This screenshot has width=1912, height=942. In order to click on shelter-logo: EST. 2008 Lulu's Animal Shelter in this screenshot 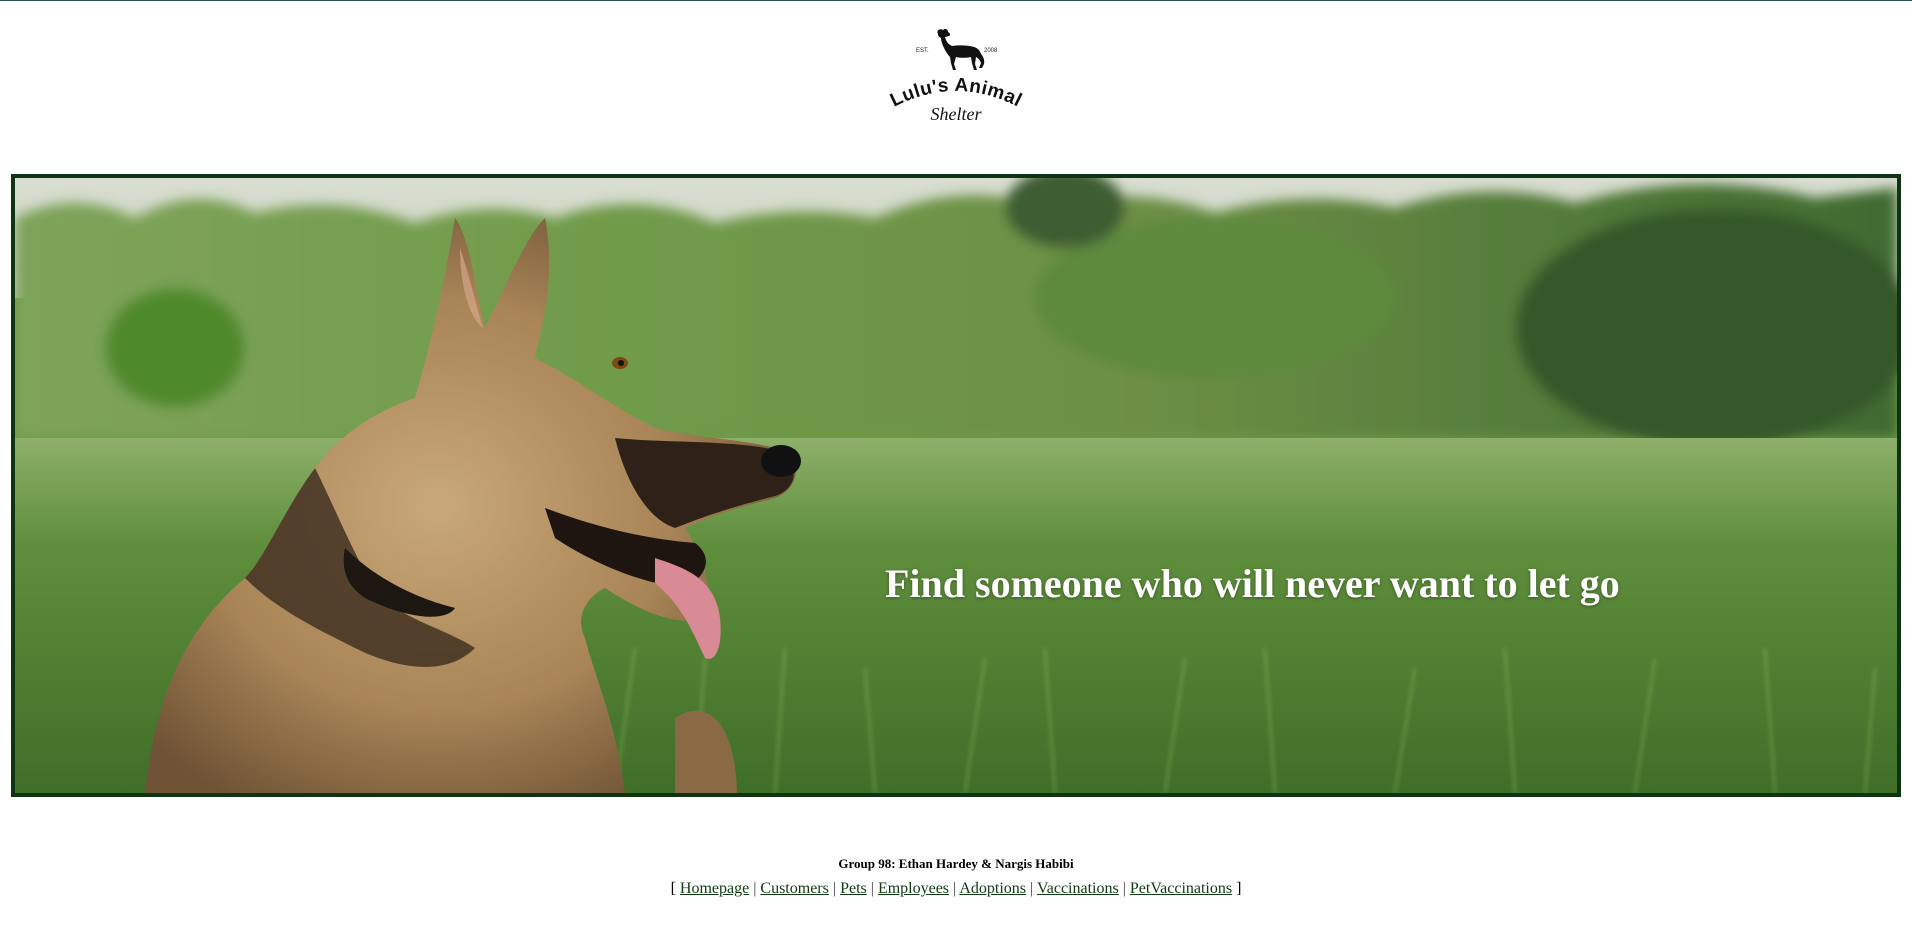, I will do `click(956, 76)`.